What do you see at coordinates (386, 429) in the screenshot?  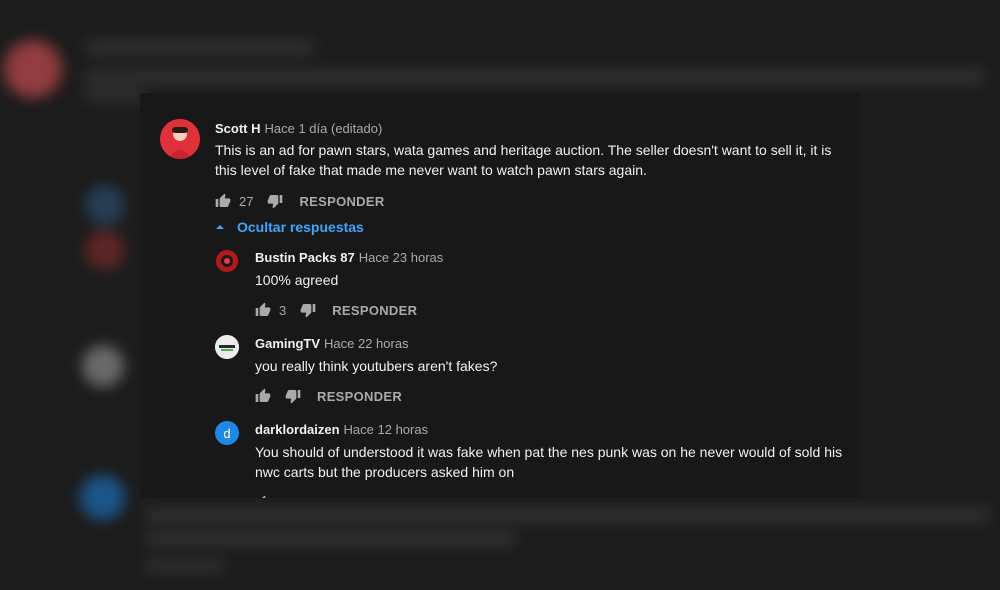 I see `timestamp: Hace 12 horas` at bounding box center [386, 429].